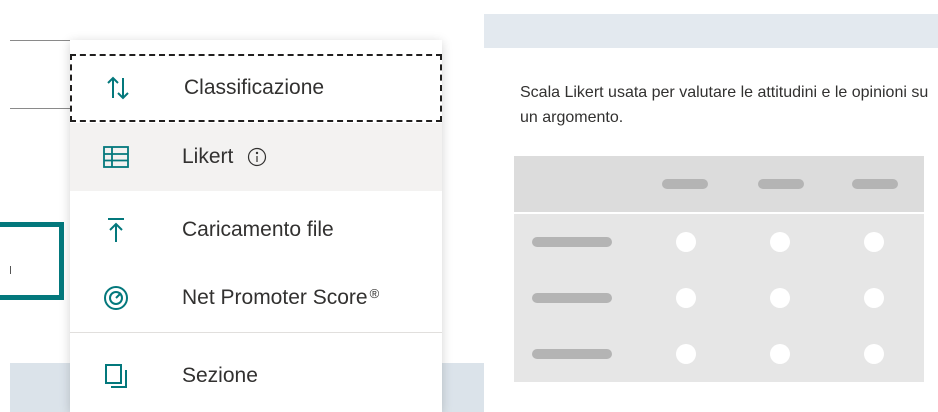  I want to click on registered-mark: ®, so click(374, 293).